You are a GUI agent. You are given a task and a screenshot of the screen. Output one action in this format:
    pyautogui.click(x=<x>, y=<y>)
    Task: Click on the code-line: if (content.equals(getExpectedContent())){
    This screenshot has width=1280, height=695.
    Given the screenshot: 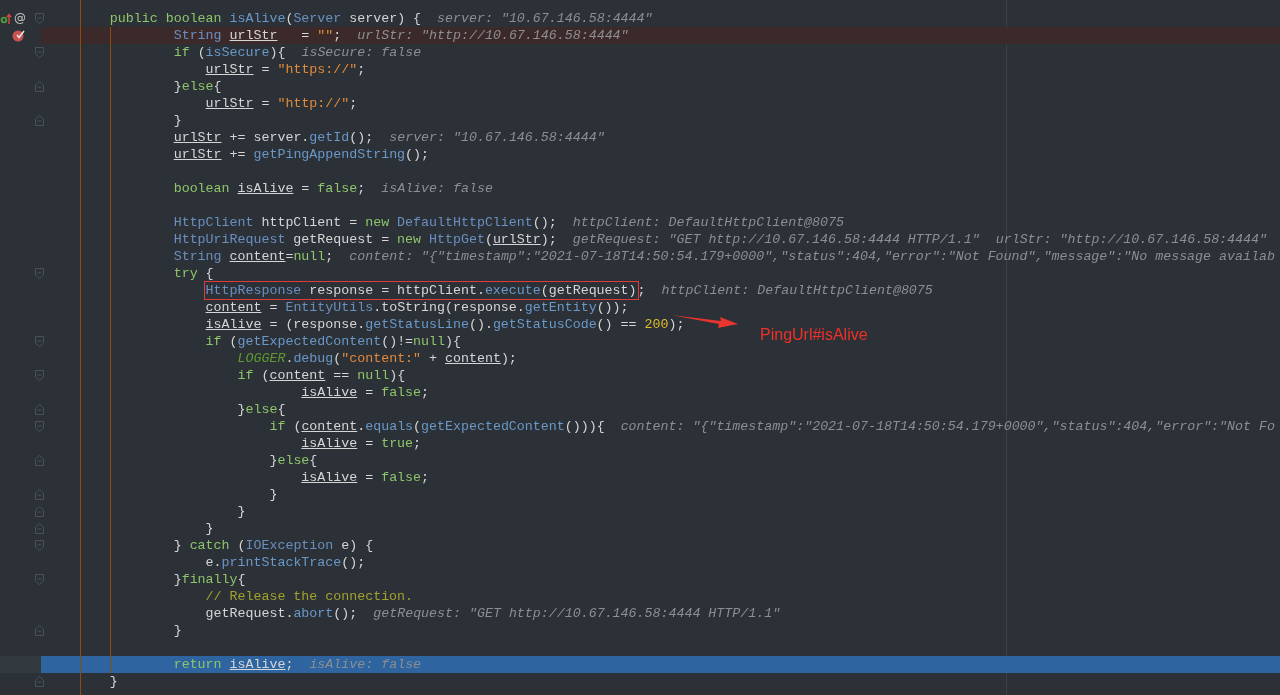 What is the action you would take?
    pyautogui.click(x=437, y=426)
    